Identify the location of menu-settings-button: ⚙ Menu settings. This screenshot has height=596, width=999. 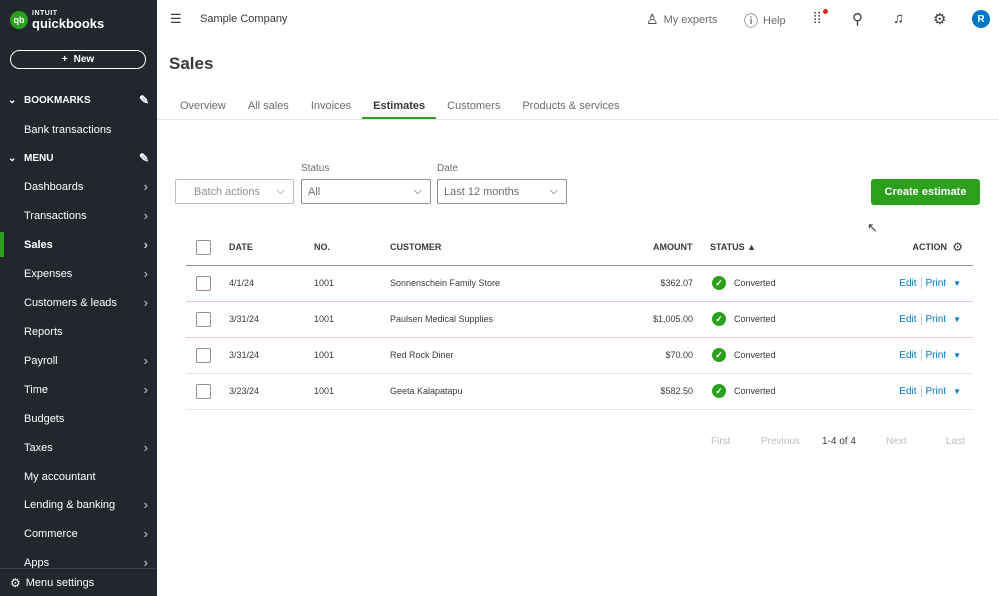
(78, 582).